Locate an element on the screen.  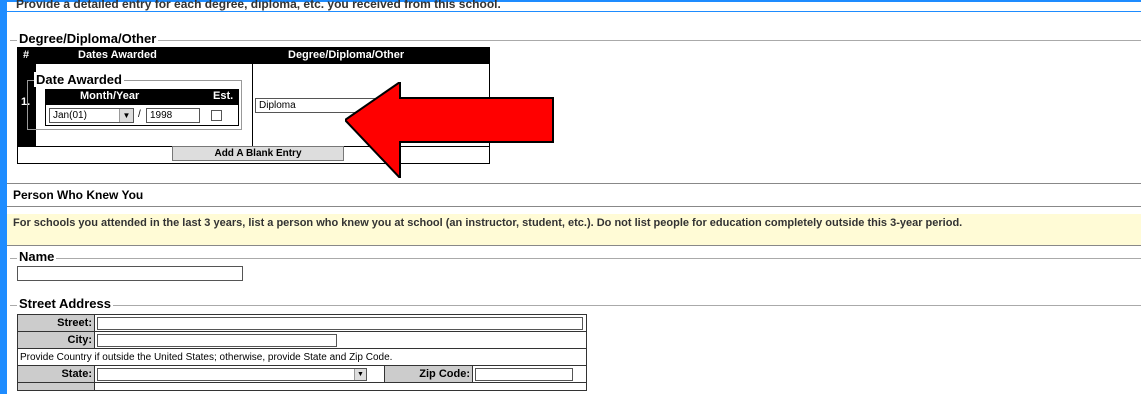
month-select: Jan(01) ▼ is located at coordinates (91, 115).